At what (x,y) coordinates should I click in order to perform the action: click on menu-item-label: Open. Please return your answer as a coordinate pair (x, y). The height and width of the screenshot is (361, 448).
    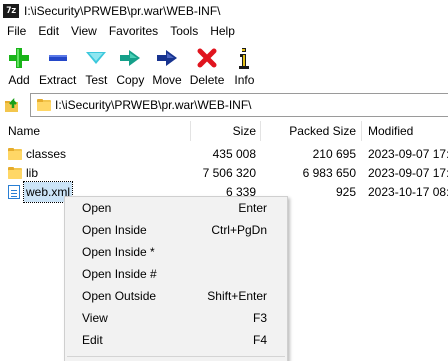
    Looking at the image, I should click on (97, 208).